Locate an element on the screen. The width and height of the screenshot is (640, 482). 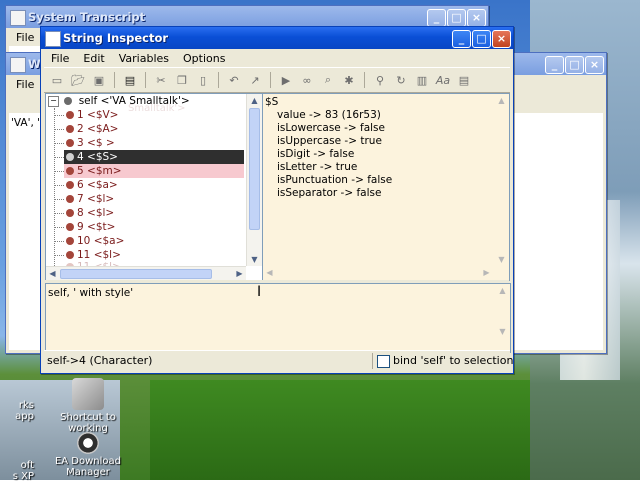
tree-row: 6 <$a> is located at coordinates (153, 185).